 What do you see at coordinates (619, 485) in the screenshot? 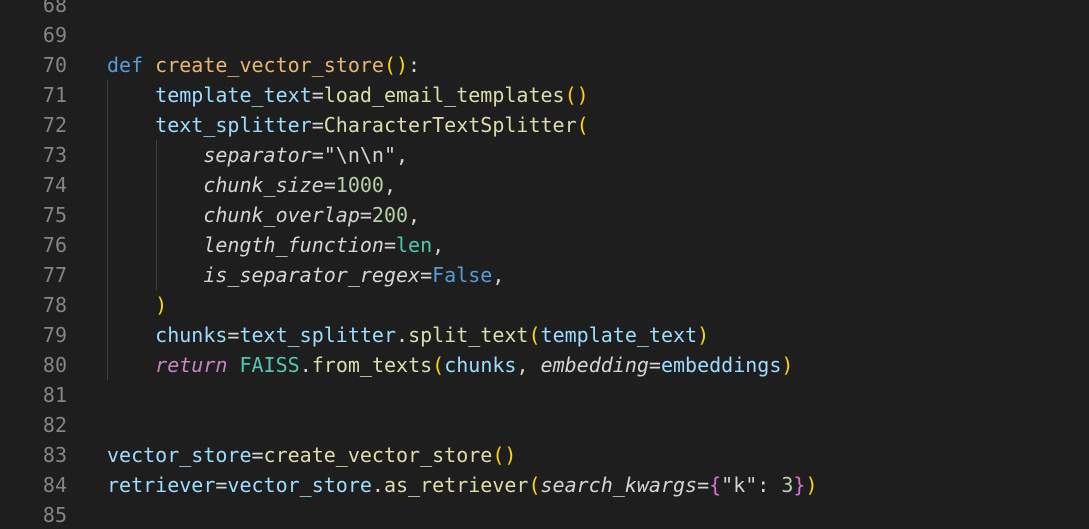
I see `code-token: search_kwargs` at bounding box center [619, 485].